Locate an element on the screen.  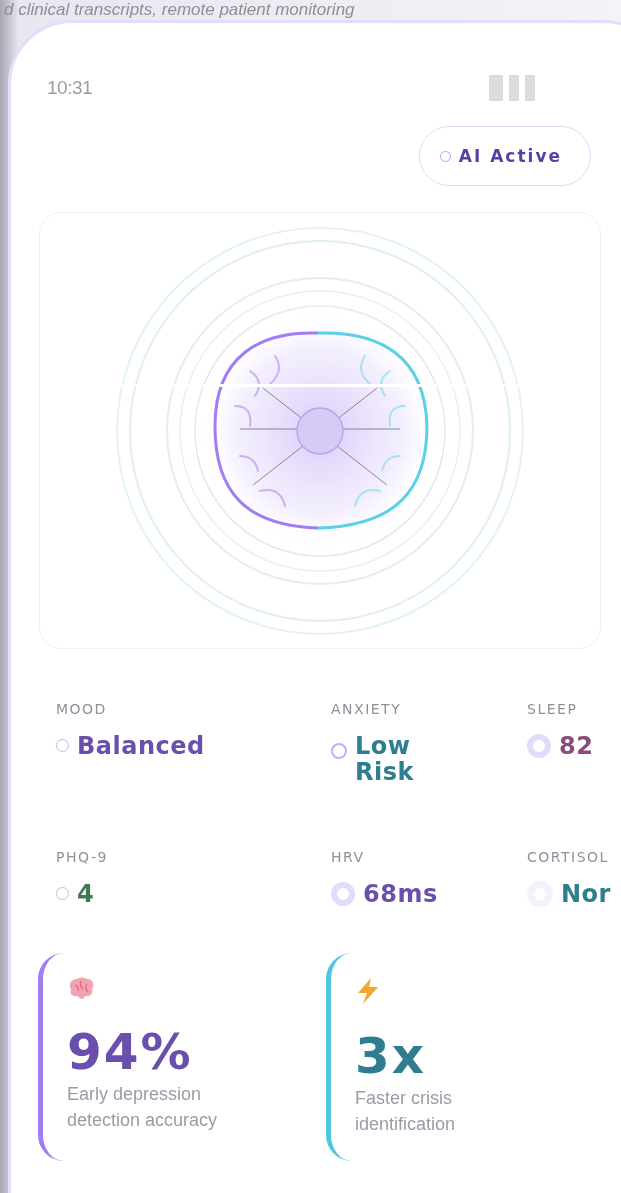
metric-label: SLEEP is located at coordinates (553, 709).